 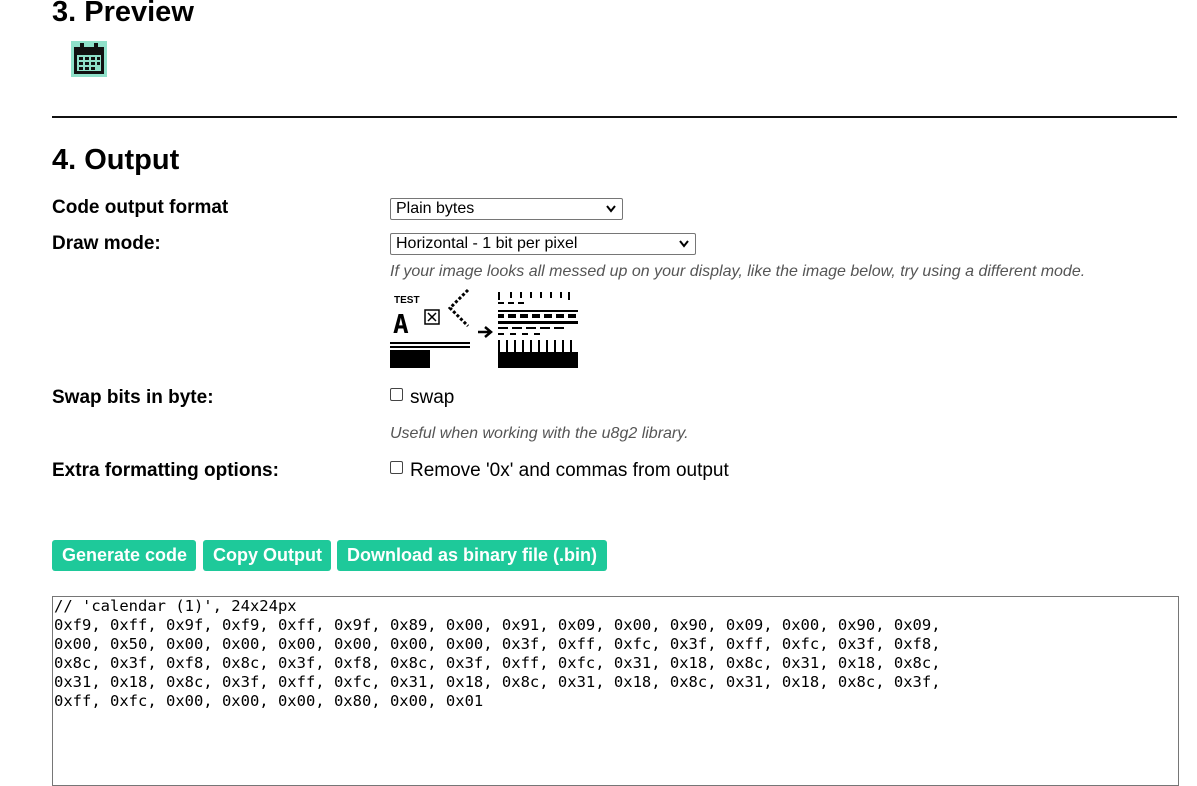 What do you see at coordinates (401, 325) in the screenshot?
I see `demo-letter: A` at bounding box center [401, 325].